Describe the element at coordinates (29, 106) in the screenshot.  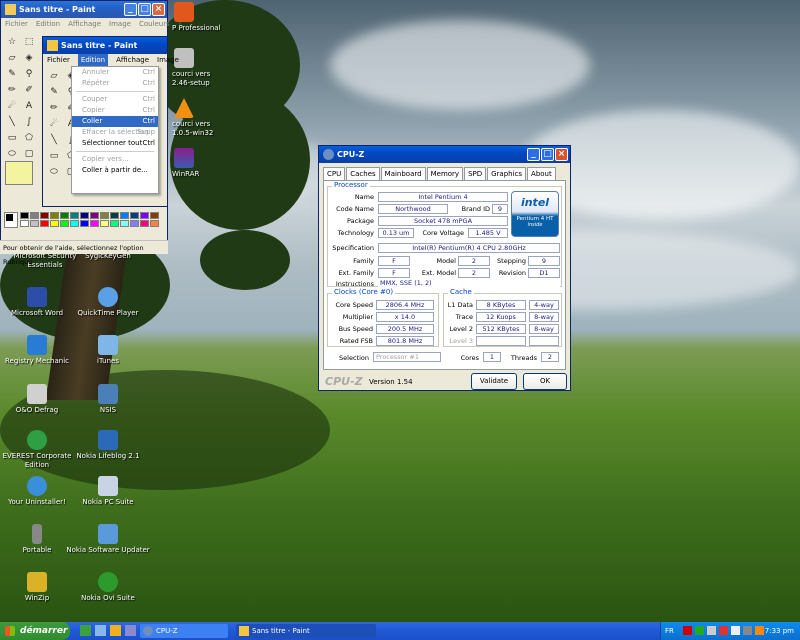
I see `text-tool-icon: A` at that location.